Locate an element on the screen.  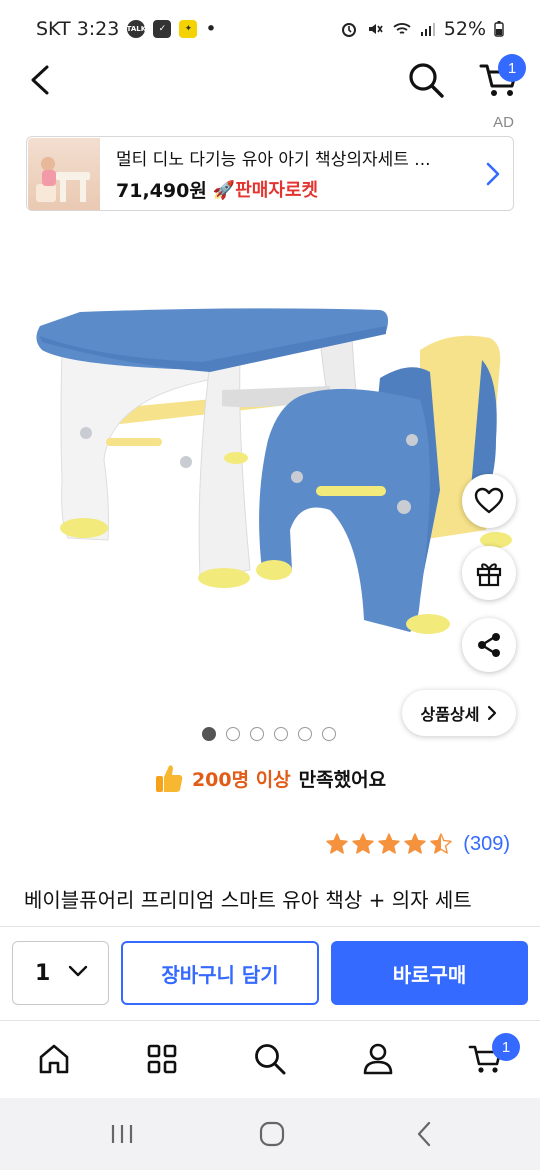
rating: (309) is located at coordinates (417, 844).